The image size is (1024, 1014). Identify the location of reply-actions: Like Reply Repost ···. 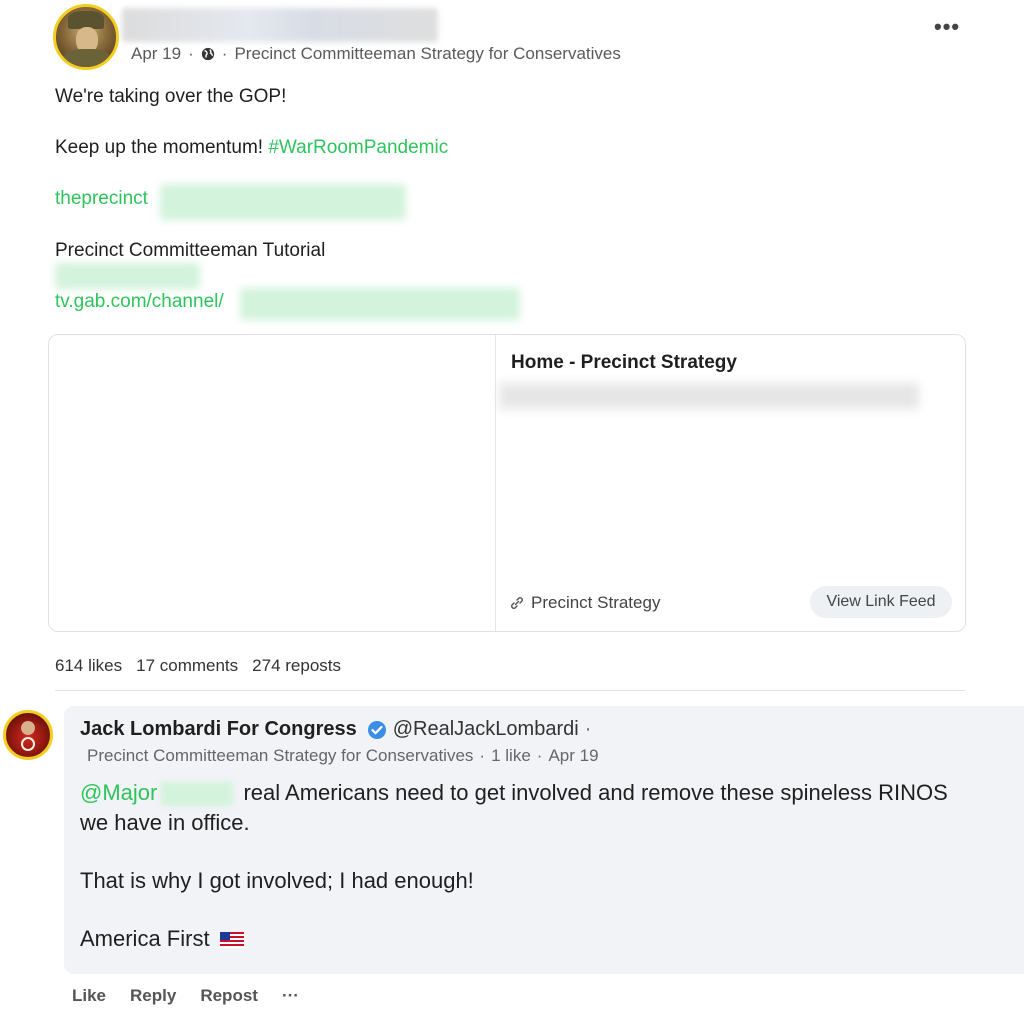
(185, 996).